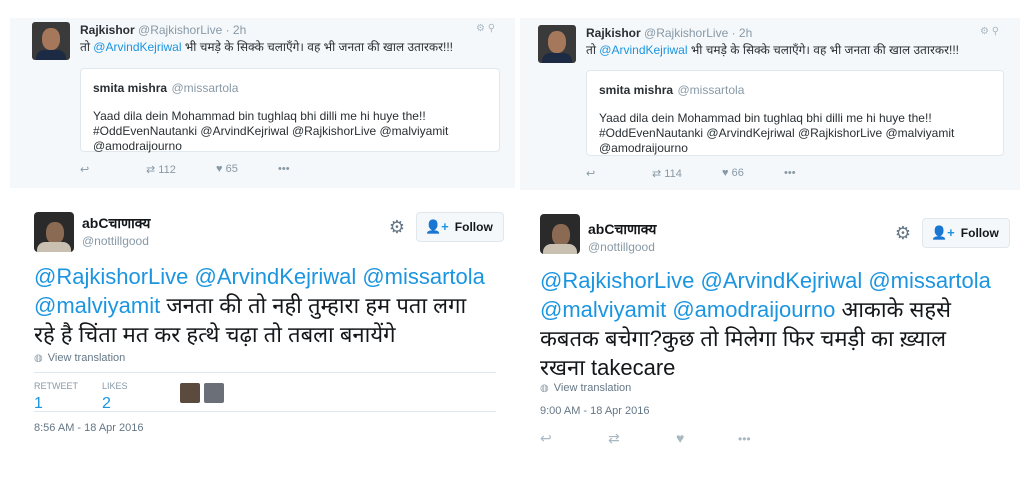  Describe the element at coordinates (56, 397) in the screenshot. I see `retweet-stat: RETWEET 1` at that location.